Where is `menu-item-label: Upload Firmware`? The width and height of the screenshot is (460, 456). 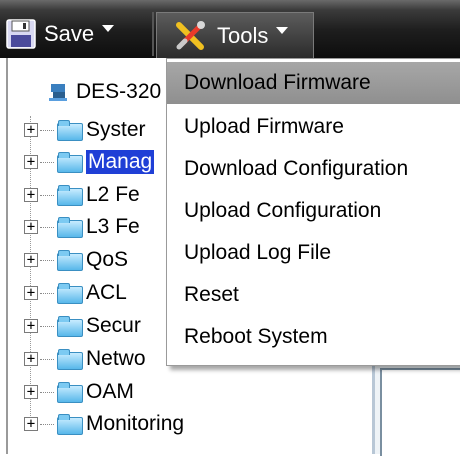 menu-item-label: Upload Firmware is located at coordinates (264, 126).